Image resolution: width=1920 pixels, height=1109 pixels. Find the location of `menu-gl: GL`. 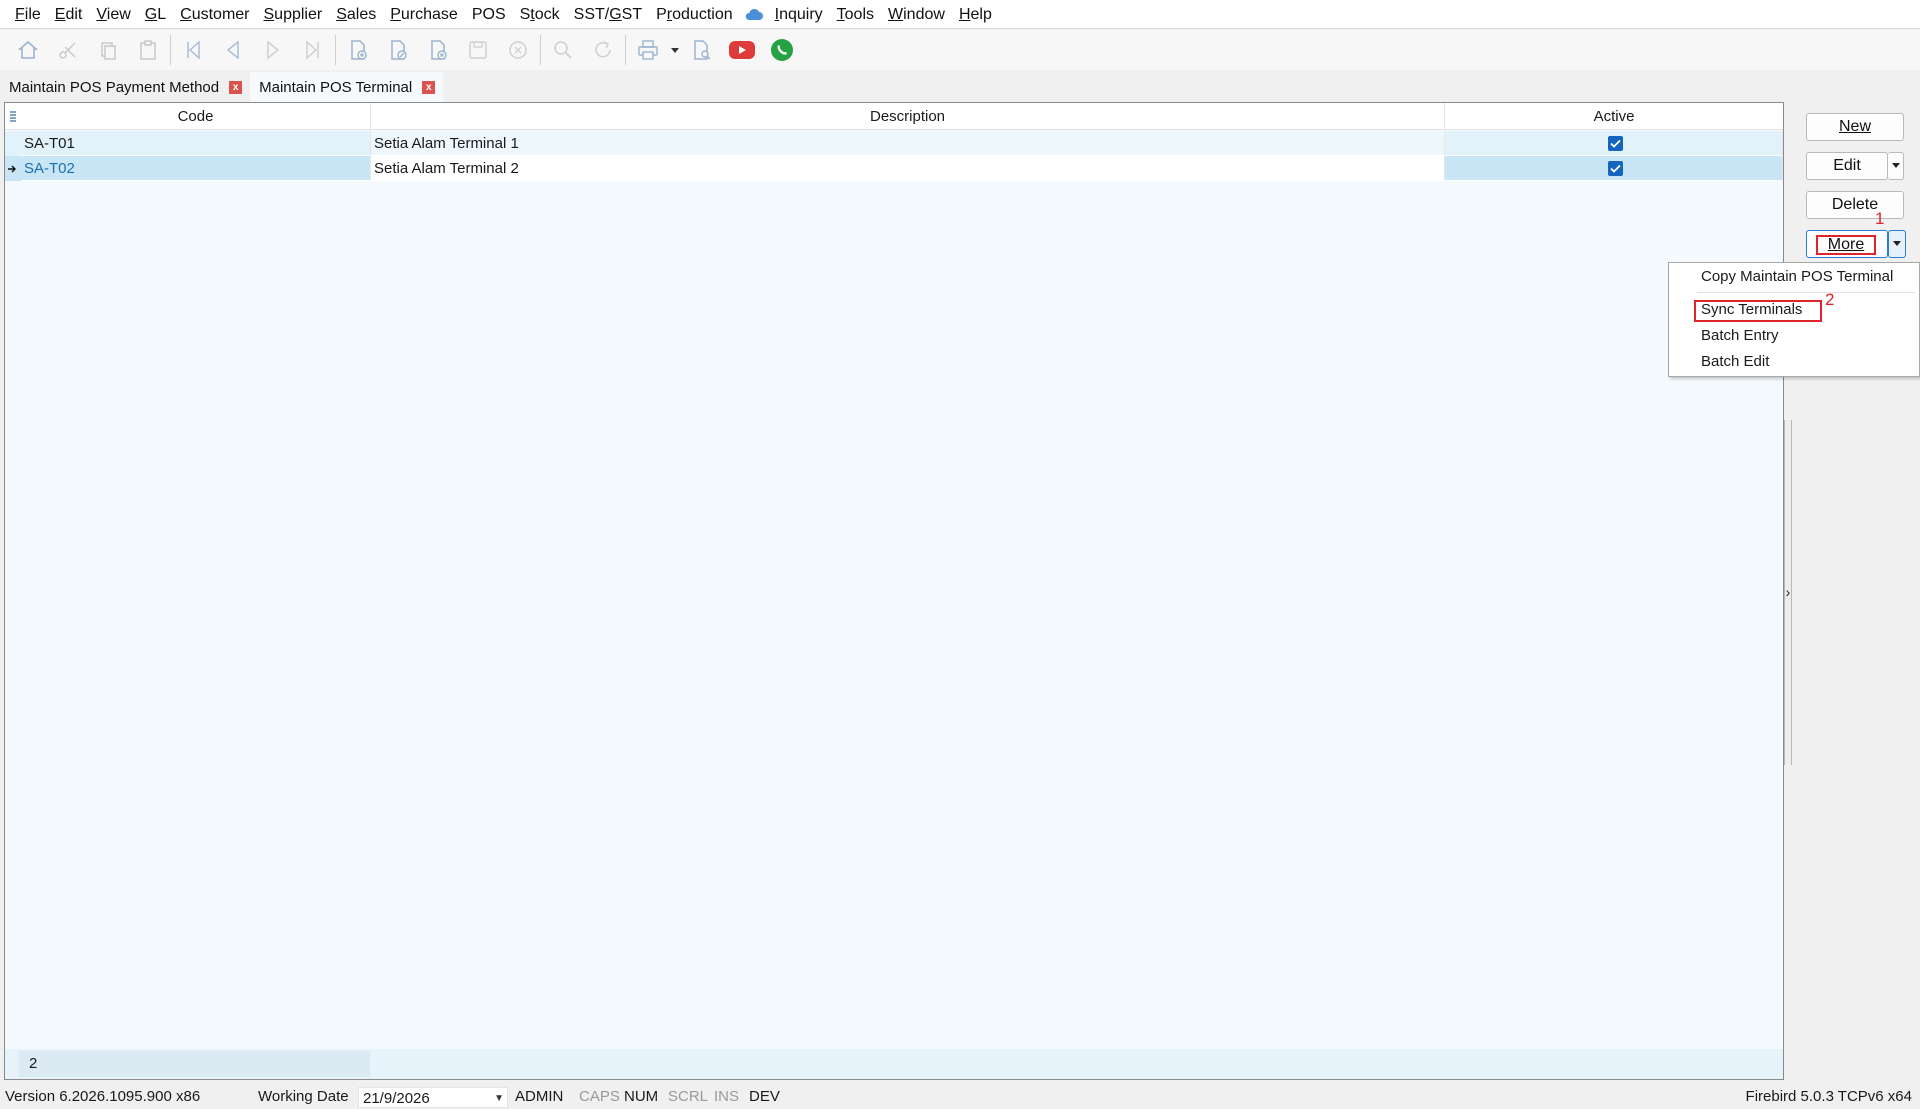

menu-gl: GL is located at coordinates (155, 14).